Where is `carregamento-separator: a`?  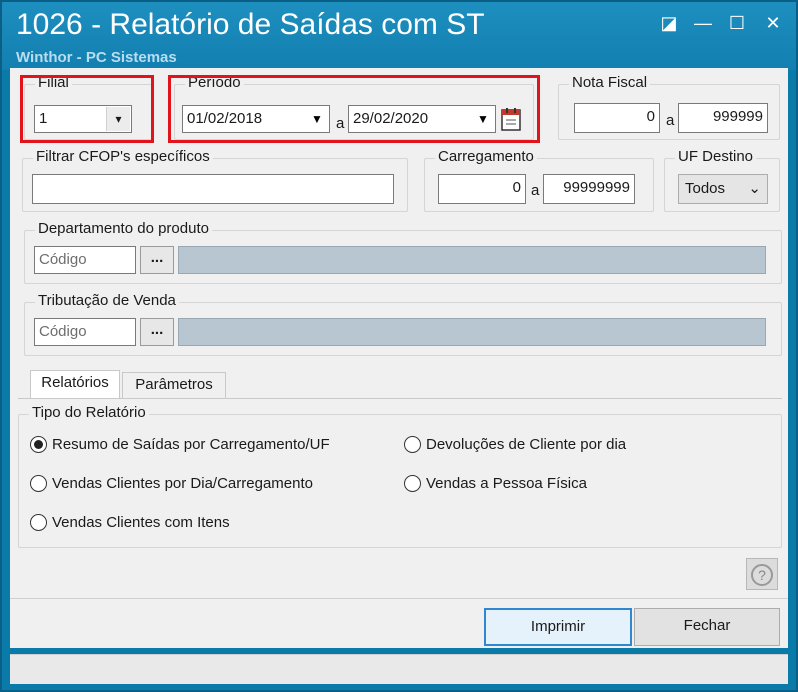 carregamento-separator: a is located at coordinates (535, 190).